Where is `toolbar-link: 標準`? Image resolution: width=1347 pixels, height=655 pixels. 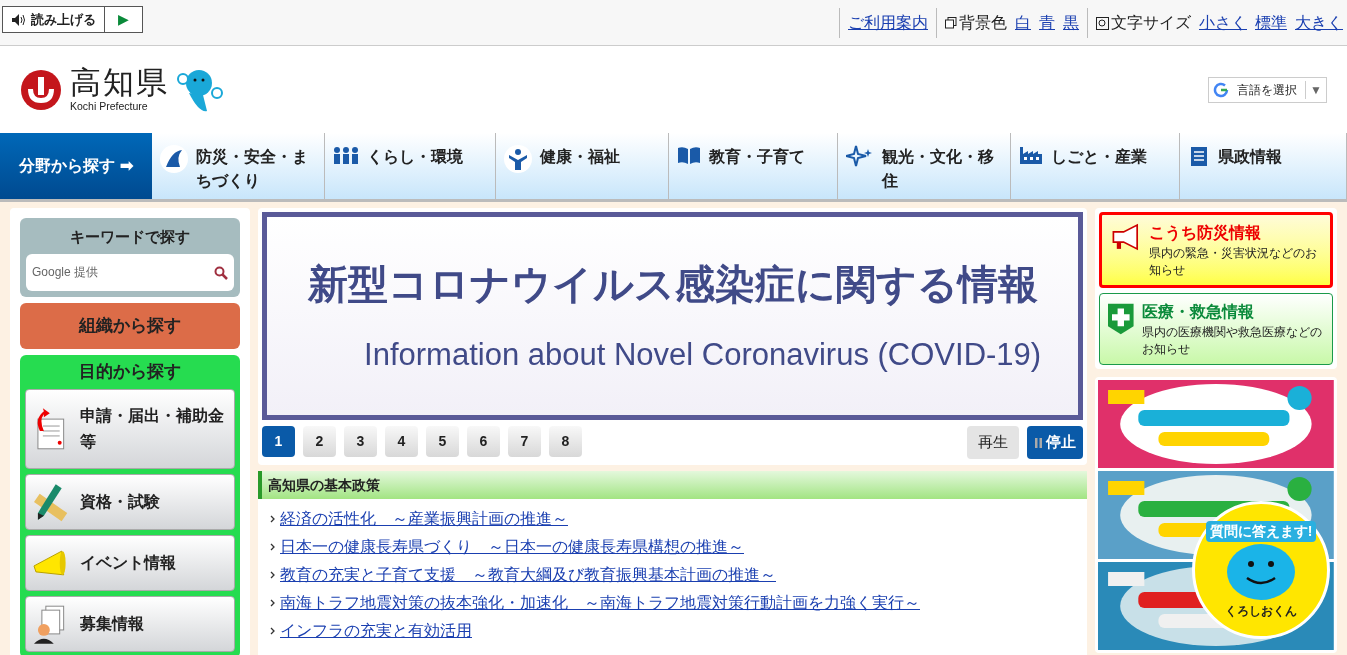
toolbar-link: 標準 is located at coordinates (1271, 23).